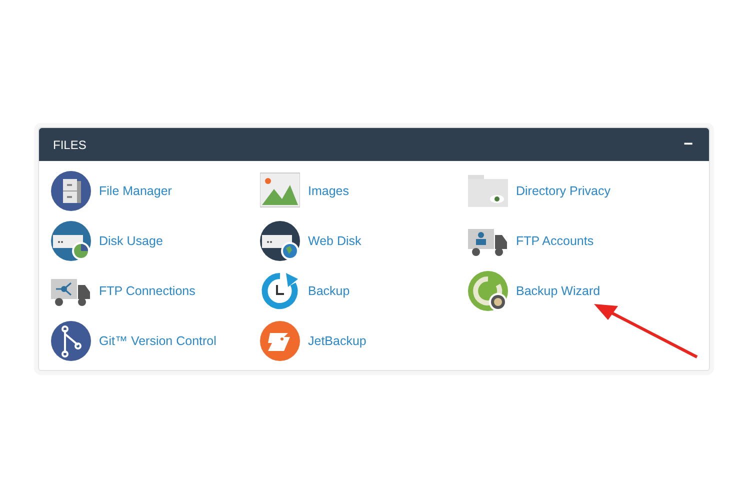  Describe the element at coordinates (135, 191) in the screenshot. I see `tool-link: File Manager` at that location.